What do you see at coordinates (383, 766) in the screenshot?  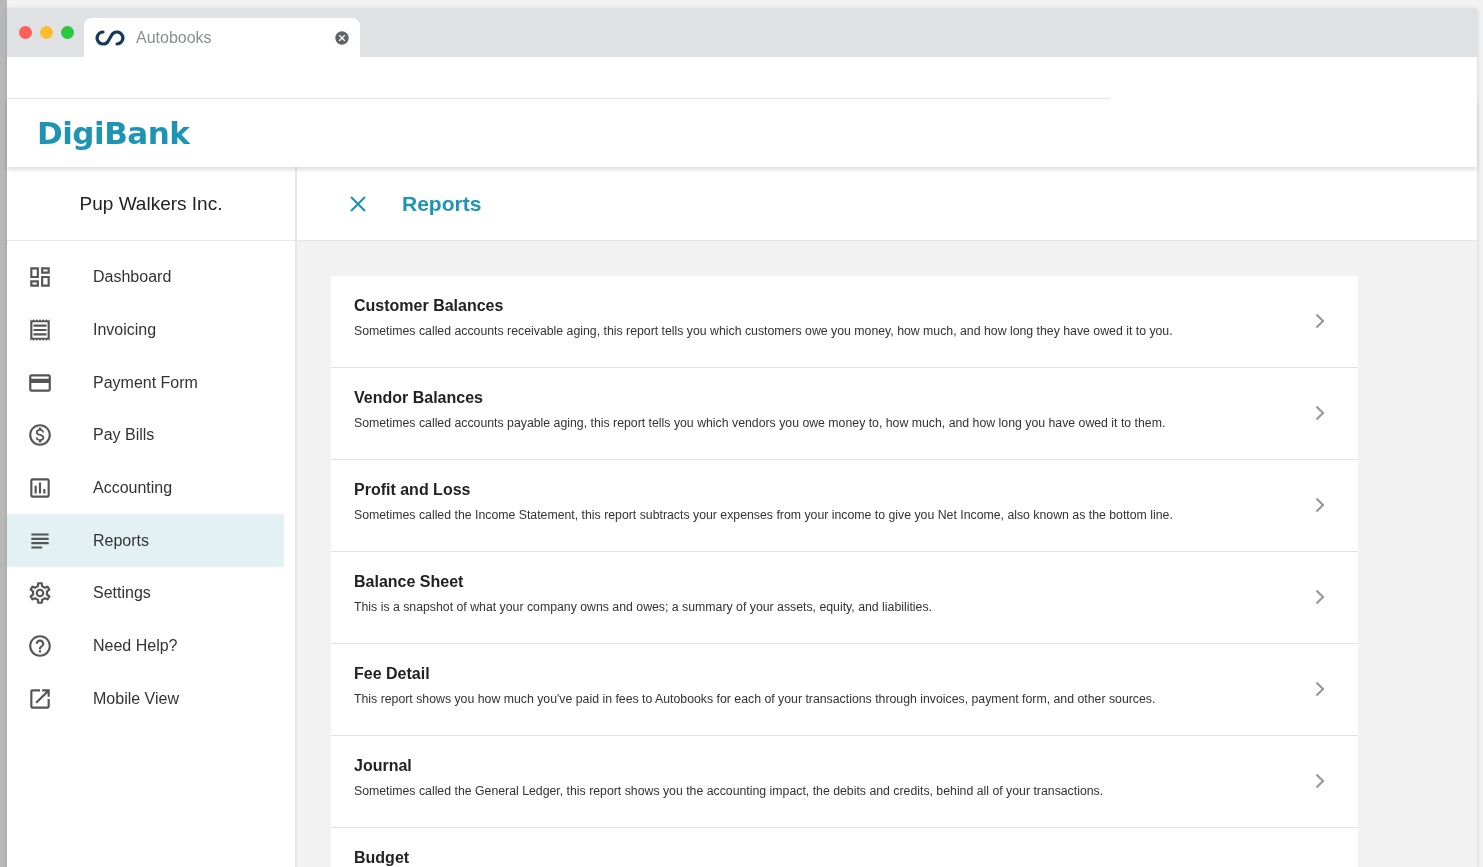 I see `report-title: Journal` at bounding box center [383, 766].